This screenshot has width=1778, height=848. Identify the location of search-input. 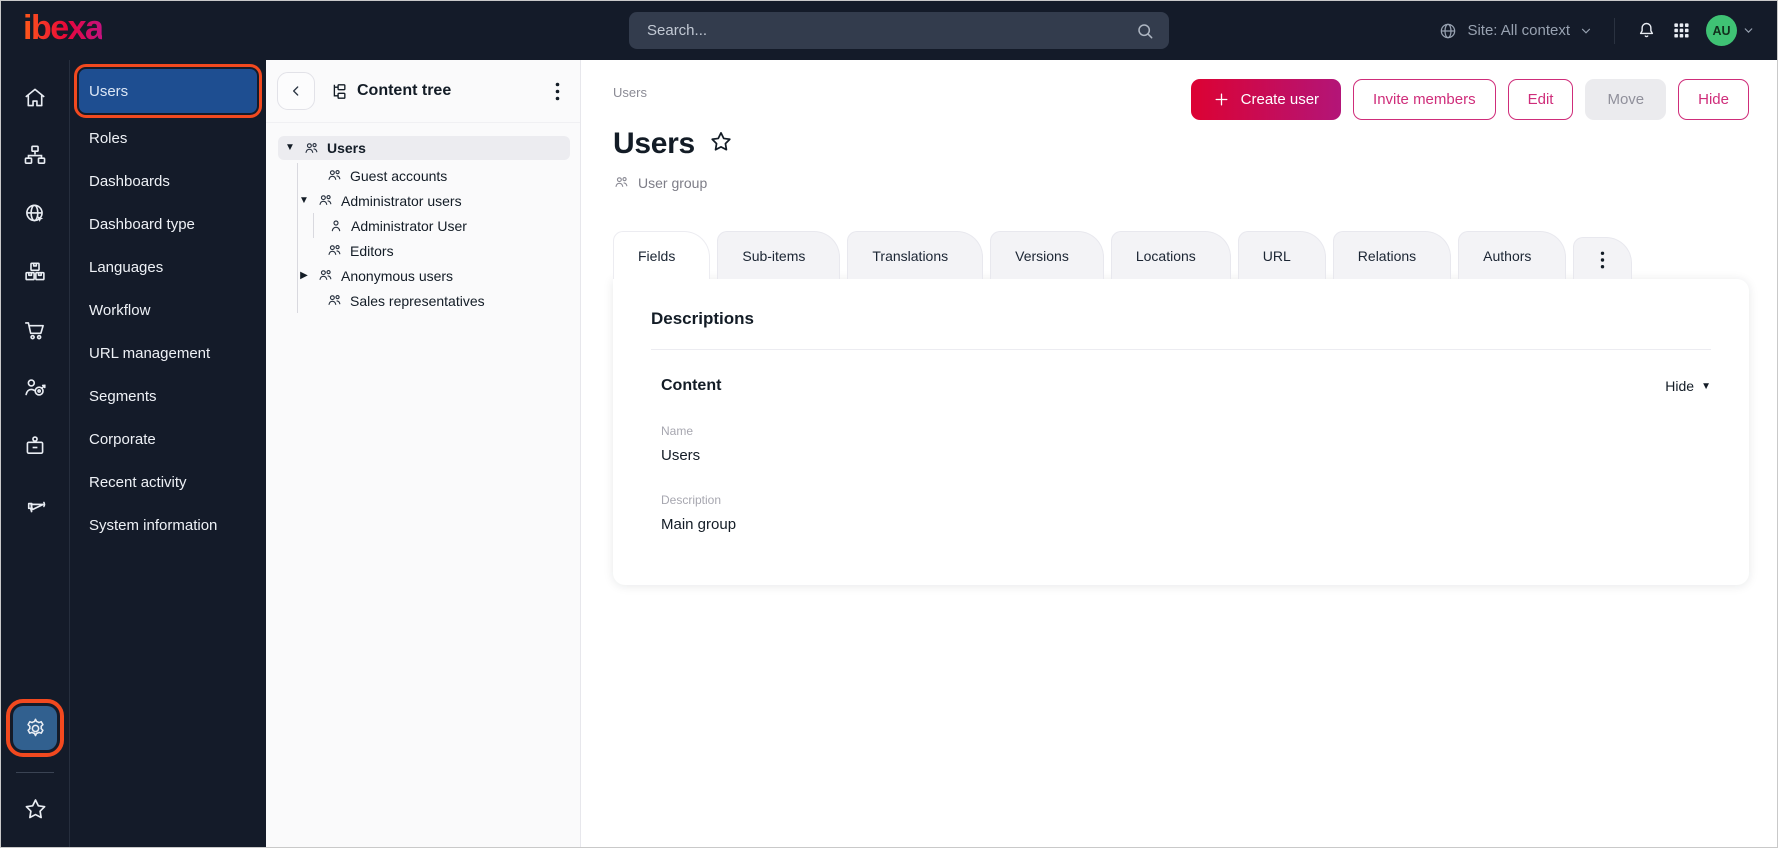
(891, 30).